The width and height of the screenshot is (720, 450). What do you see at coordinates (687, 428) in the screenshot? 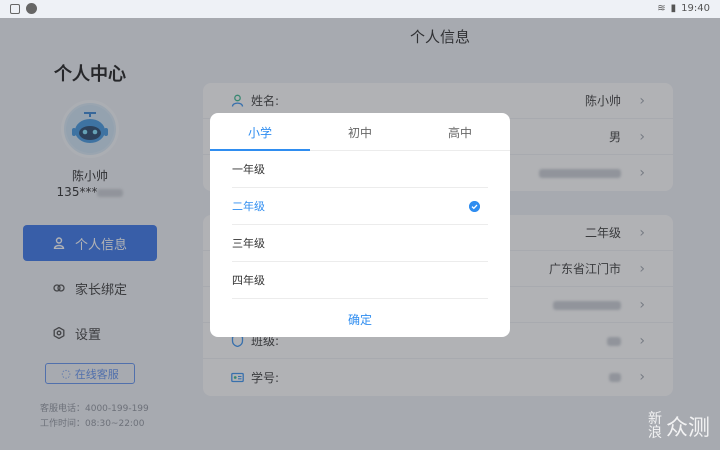
I see `watermark-site: 众测` at bounding box center [687, 428].